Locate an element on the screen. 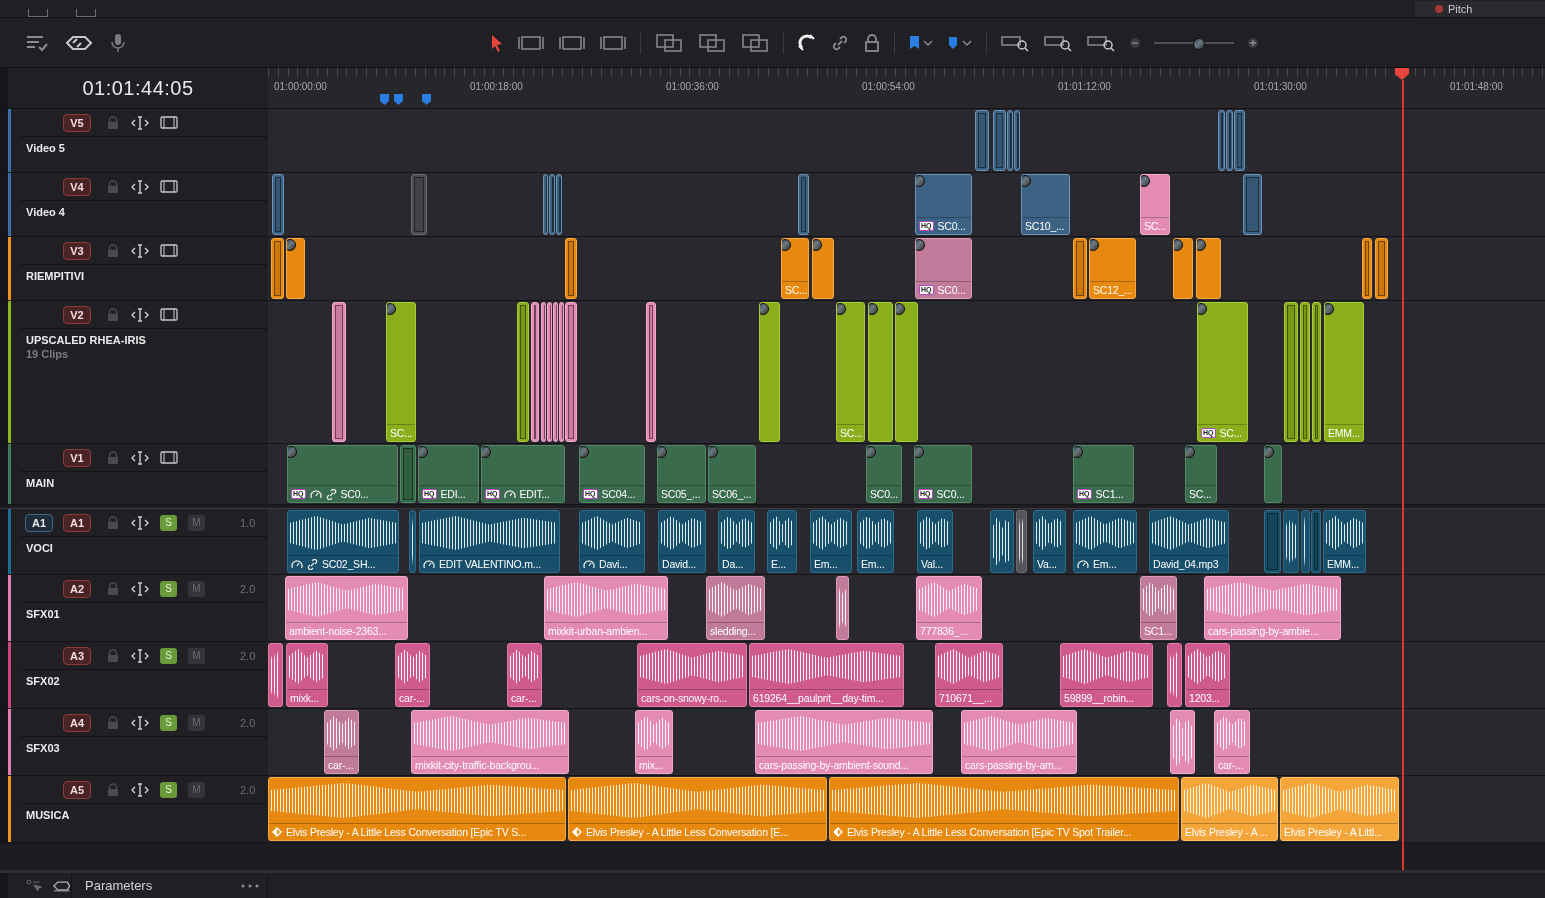 This screenshot has height=898, width=1545. more-options-icon is located at coordinates (250, 885).